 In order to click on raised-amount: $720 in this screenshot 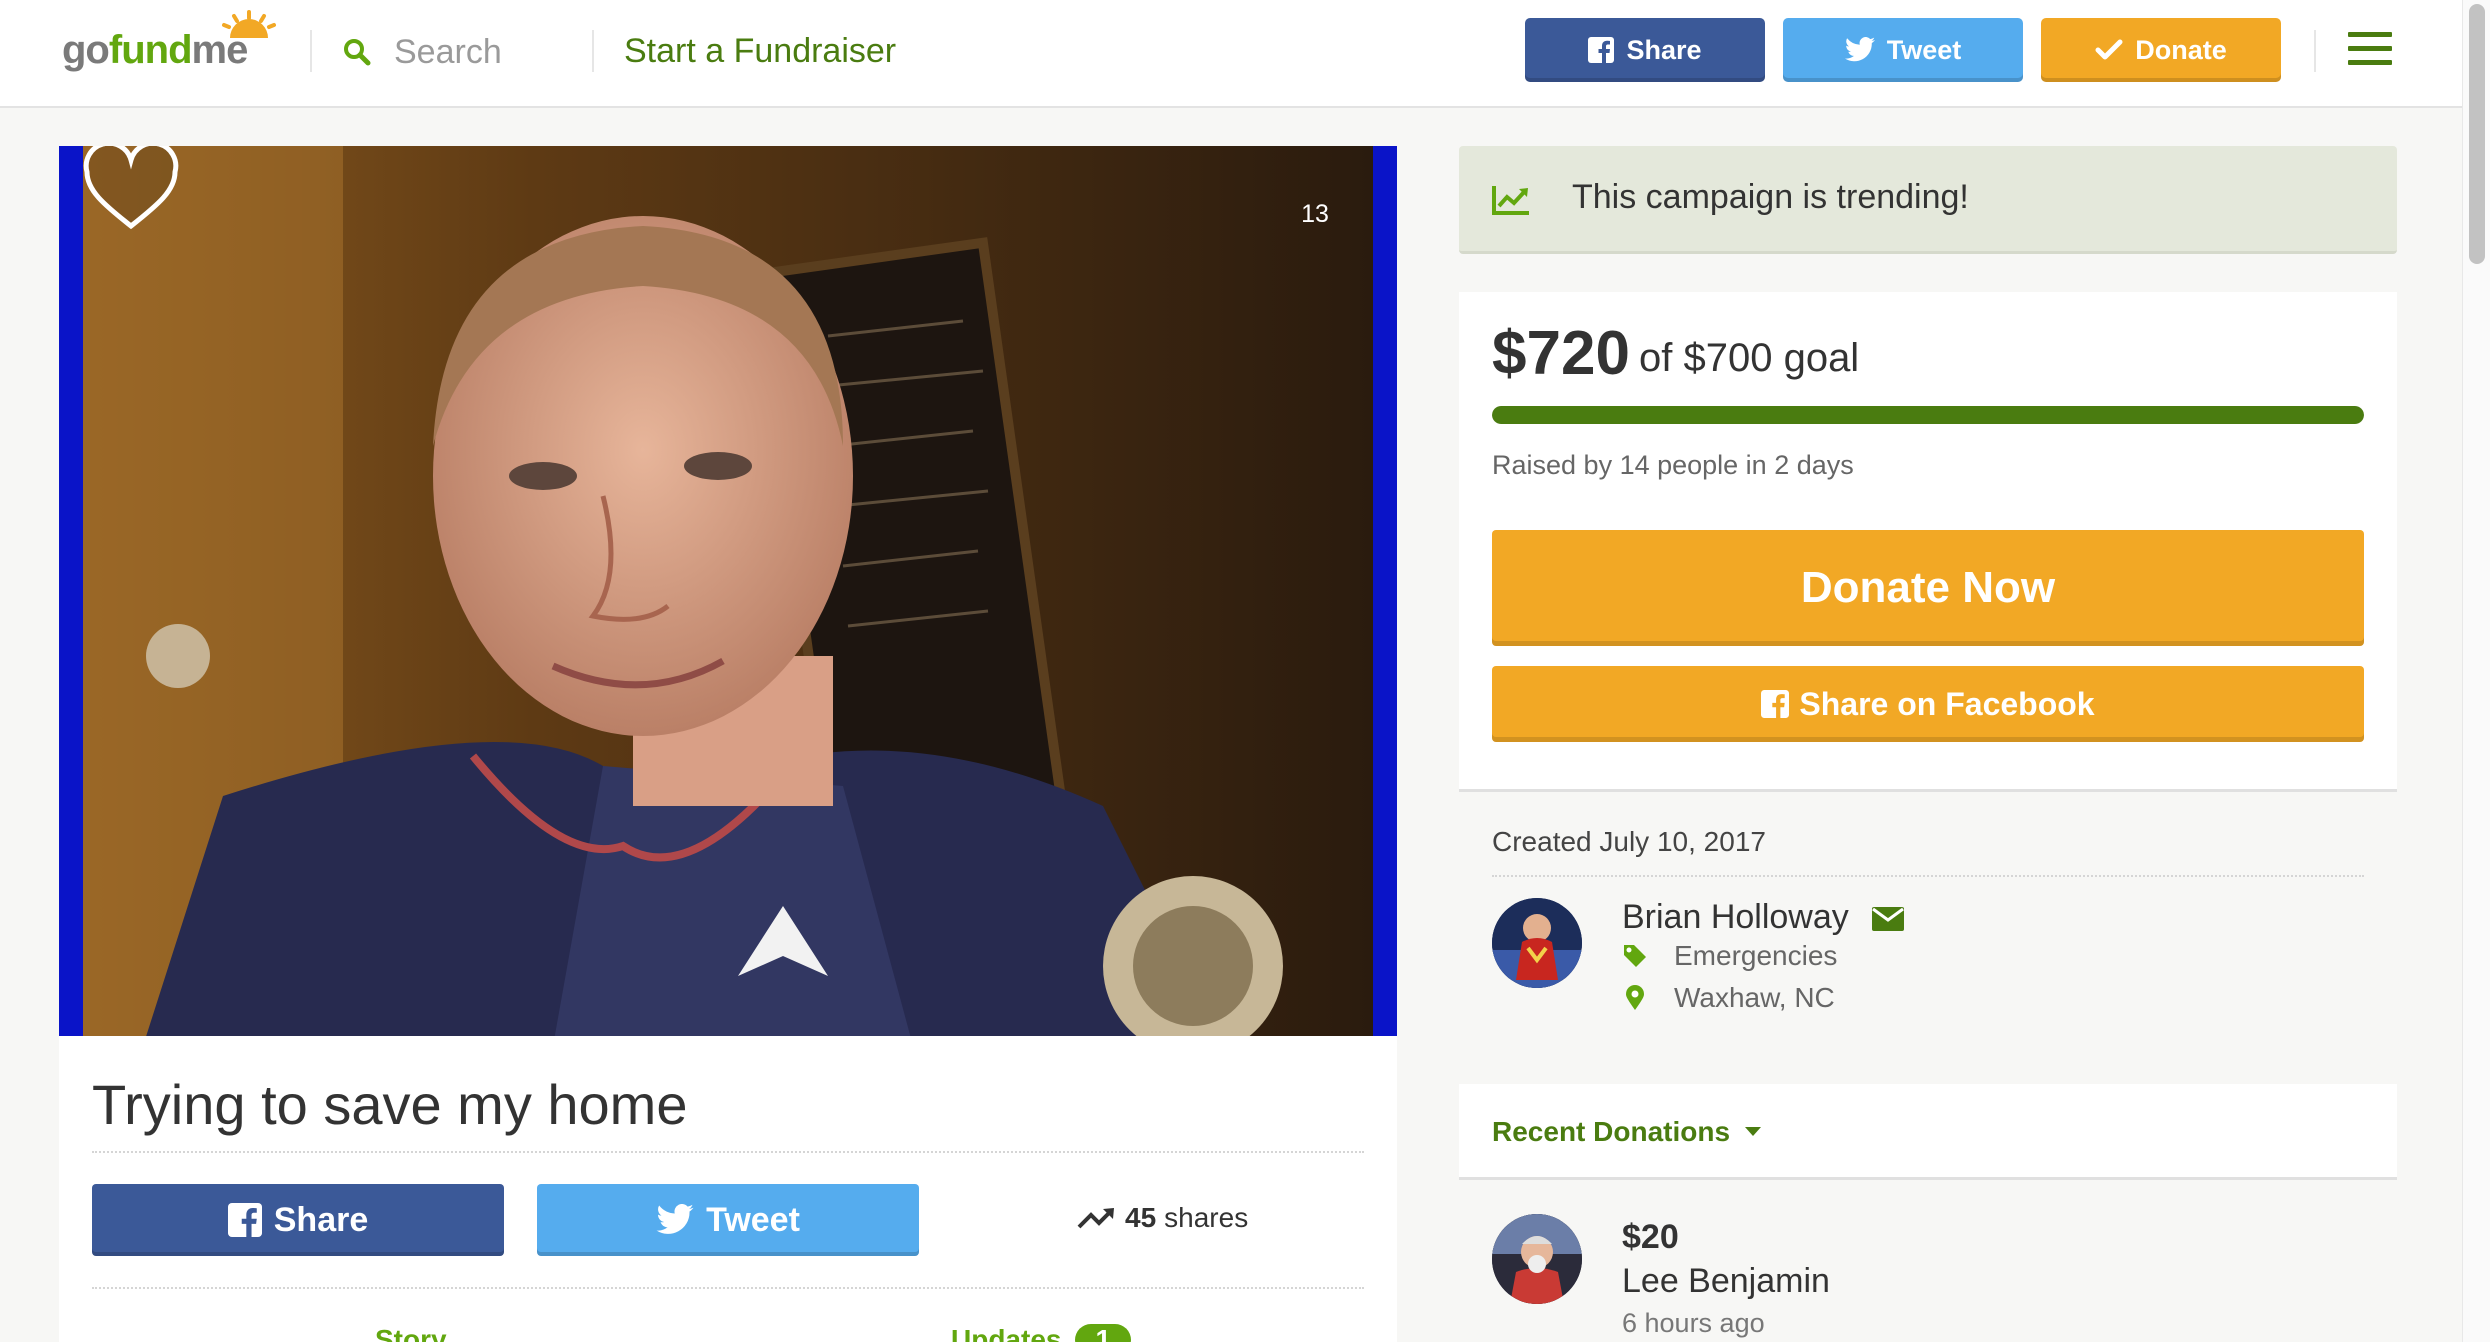, I will do `click(1561, 353)`.